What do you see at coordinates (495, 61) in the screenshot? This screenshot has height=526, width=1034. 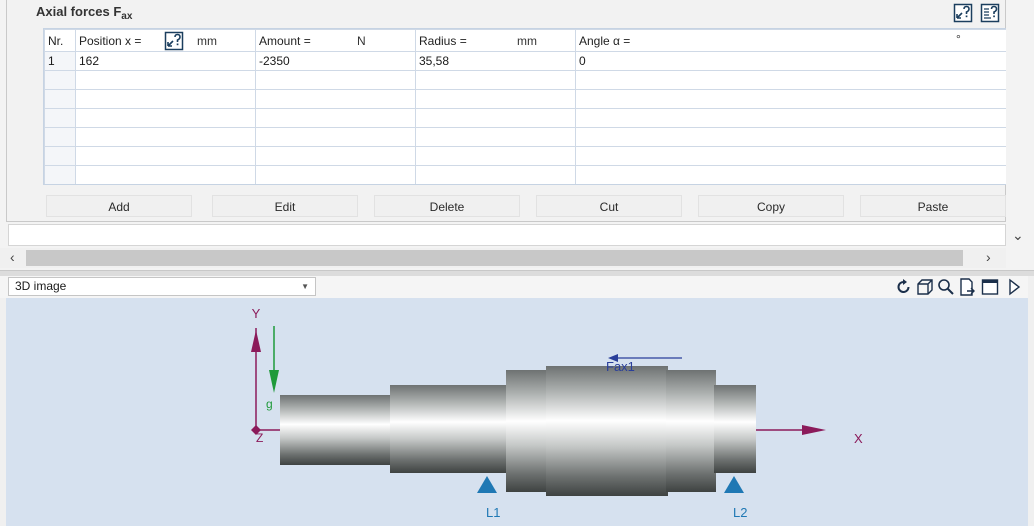 I see `cell-radius: 35,58` at bounding box center [495, 61].